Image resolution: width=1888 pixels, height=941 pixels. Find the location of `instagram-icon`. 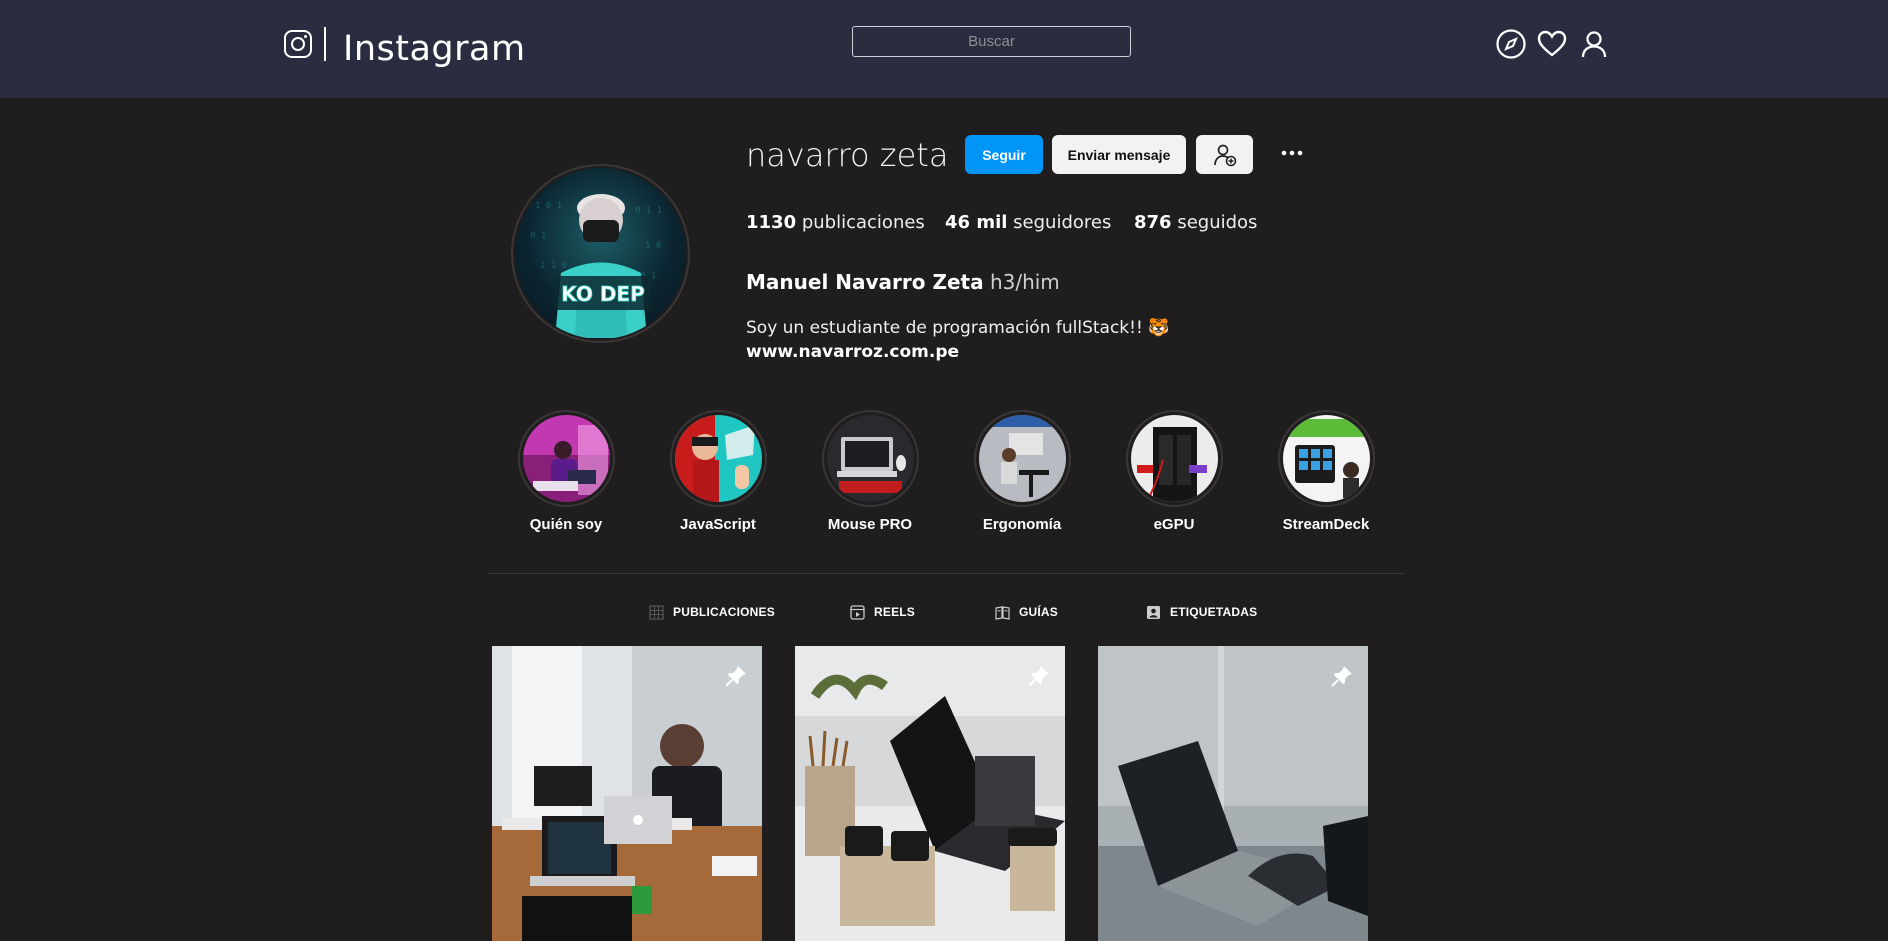

instagram-icon is located at coordinates (298, 44).